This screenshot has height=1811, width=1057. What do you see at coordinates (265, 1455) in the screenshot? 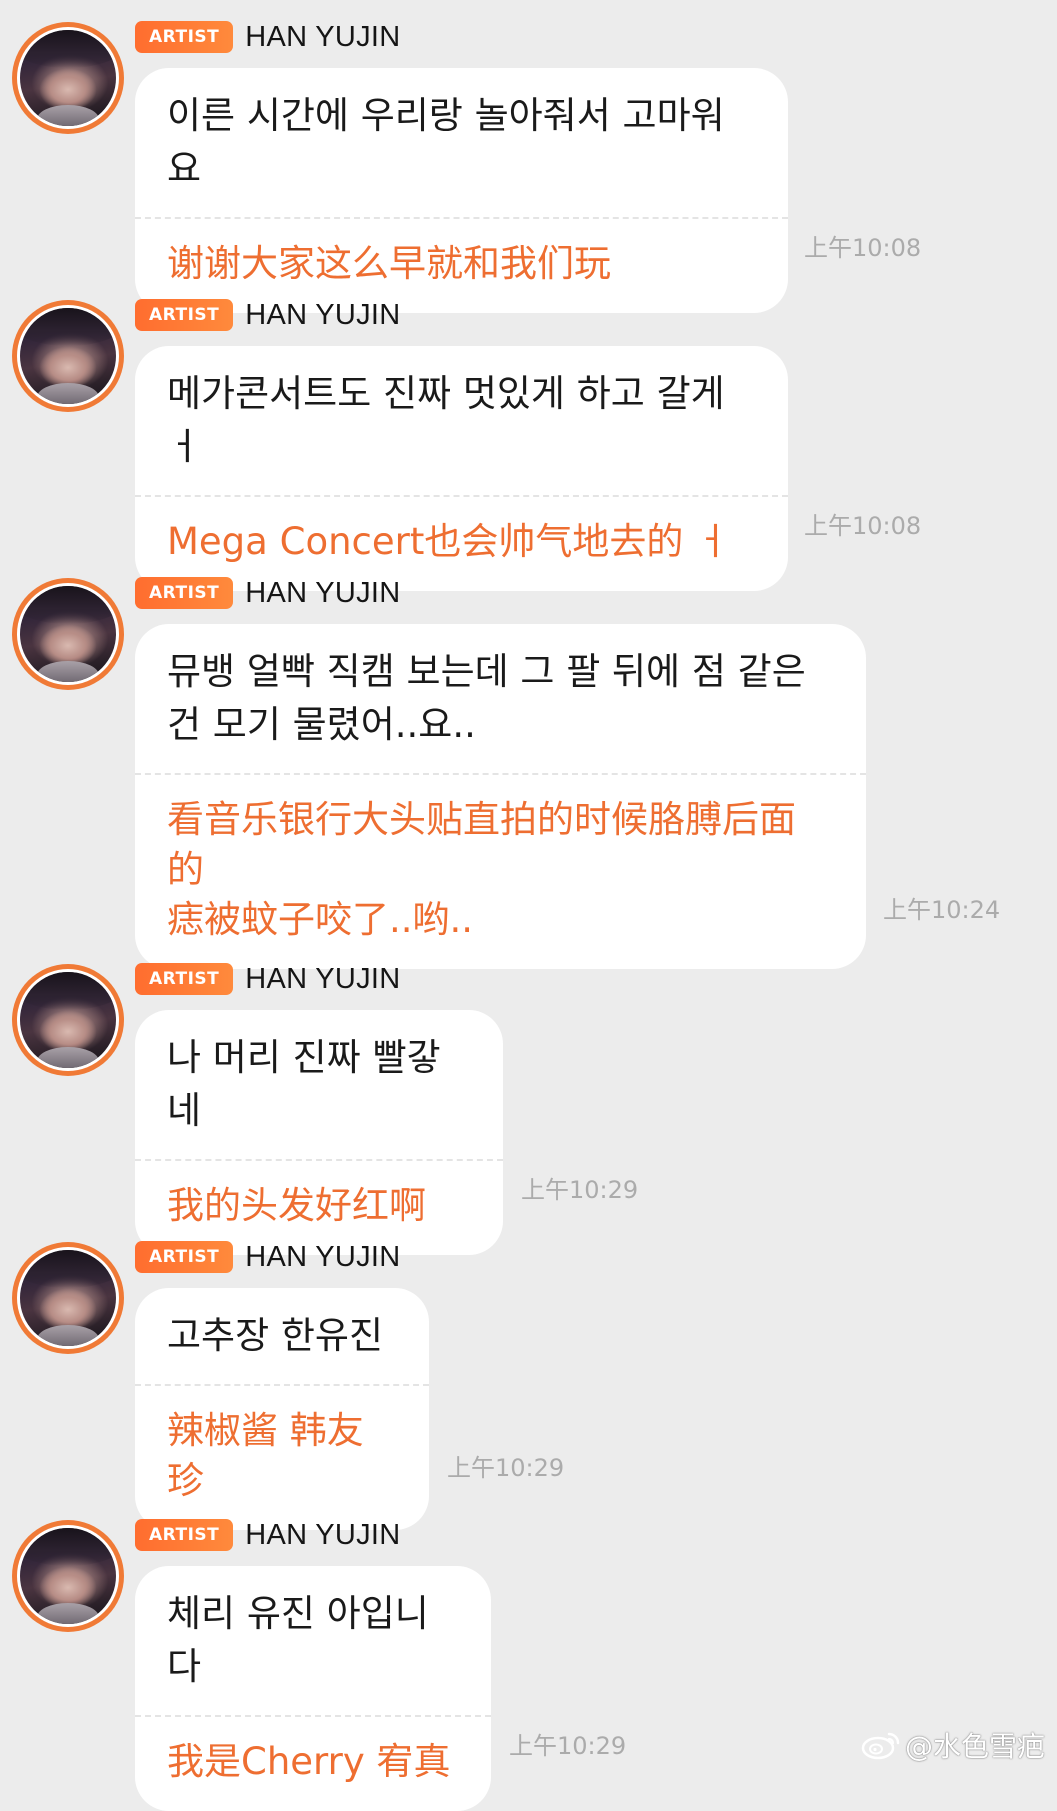
I see `chinese-translation: 辣椒酱 韩友珍` at bounding box center [265, 1455].